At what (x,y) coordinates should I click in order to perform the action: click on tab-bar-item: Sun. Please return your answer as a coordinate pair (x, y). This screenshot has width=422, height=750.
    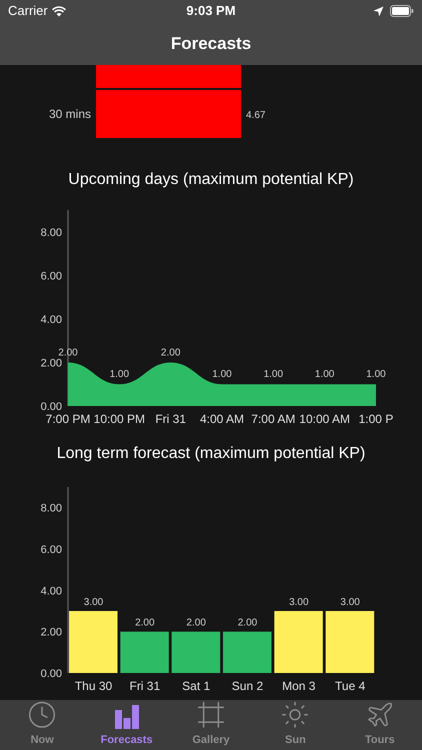
    Looking at the image, I should click on (295, 725).